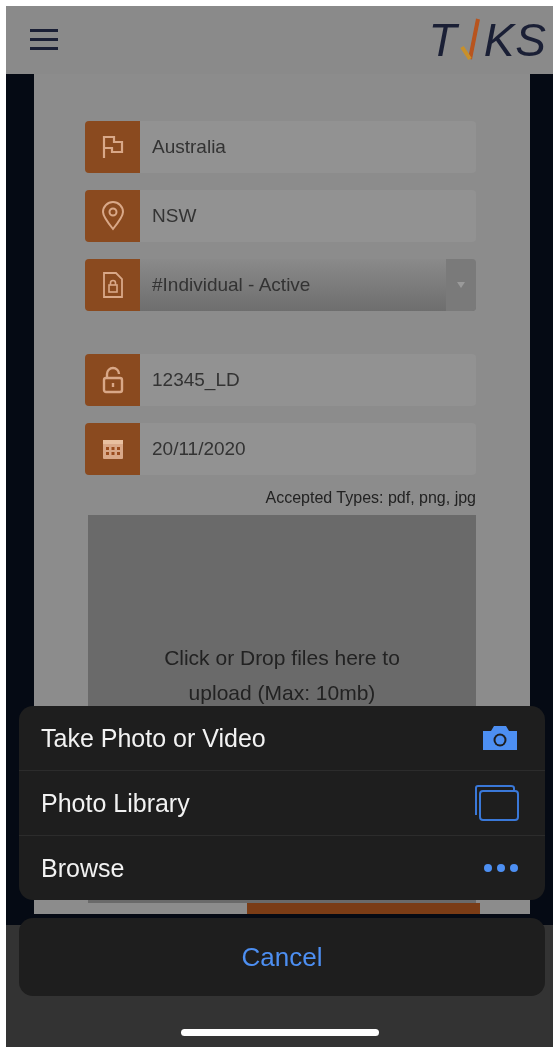 This screenshot has height=1047, width=553. I want to click on logo-text: T, so click(443, 40).